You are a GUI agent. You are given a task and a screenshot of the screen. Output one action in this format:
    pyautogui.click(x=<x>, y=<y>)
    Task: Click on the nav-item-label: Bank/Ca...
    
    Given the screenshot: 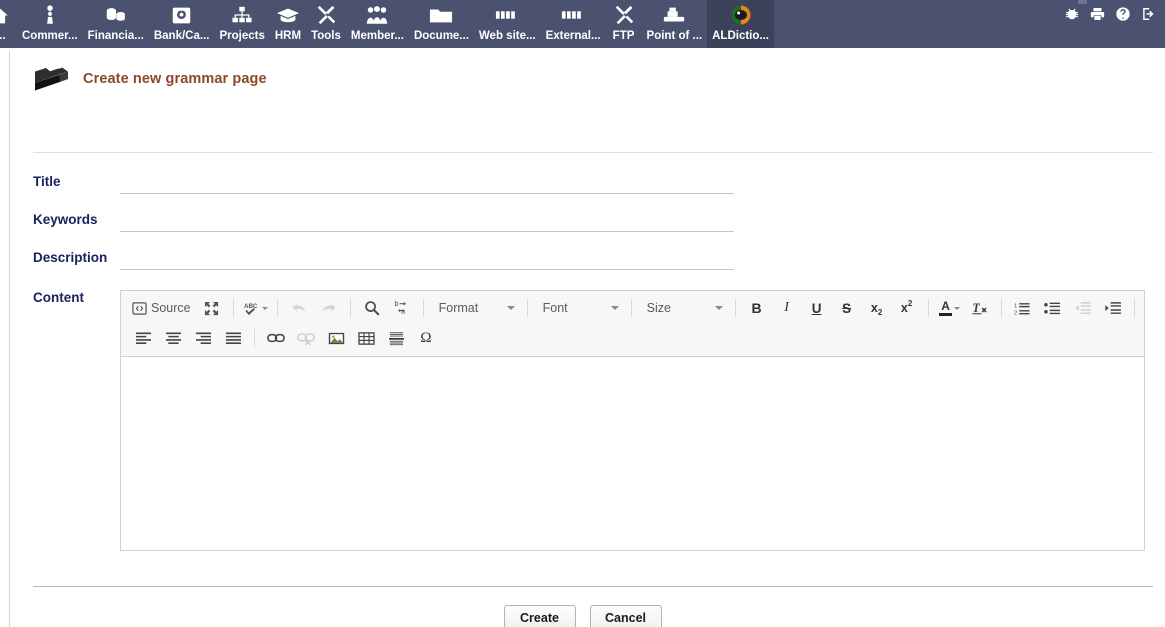 What is the action you would take?
    pyautogui.click(x=181, y=36)
    